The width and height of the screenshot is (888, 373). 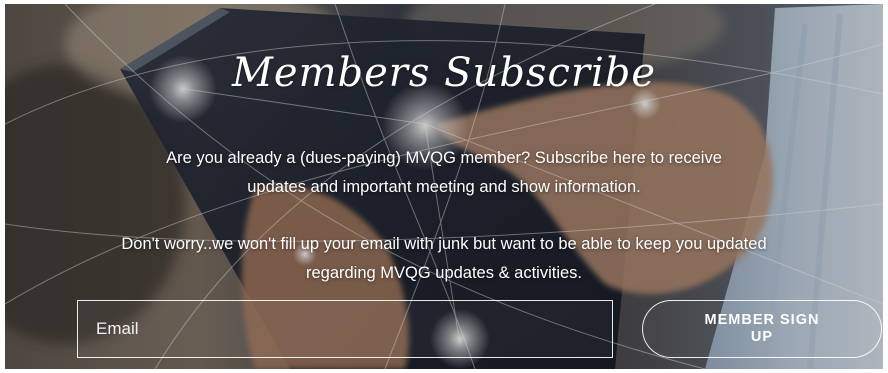 What do you see at coordinates (444, 273) in the screenshot?
I see `note-text-line: regarding MVQG updates & activities.` at bounding box center [444, 273].